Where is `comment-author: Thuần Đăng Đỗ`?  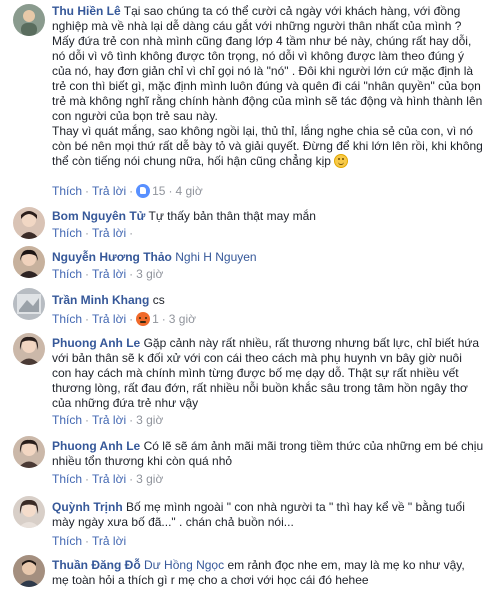
comment-author: Thuần Đăng Đỗ is located at coordinates (96, 565).